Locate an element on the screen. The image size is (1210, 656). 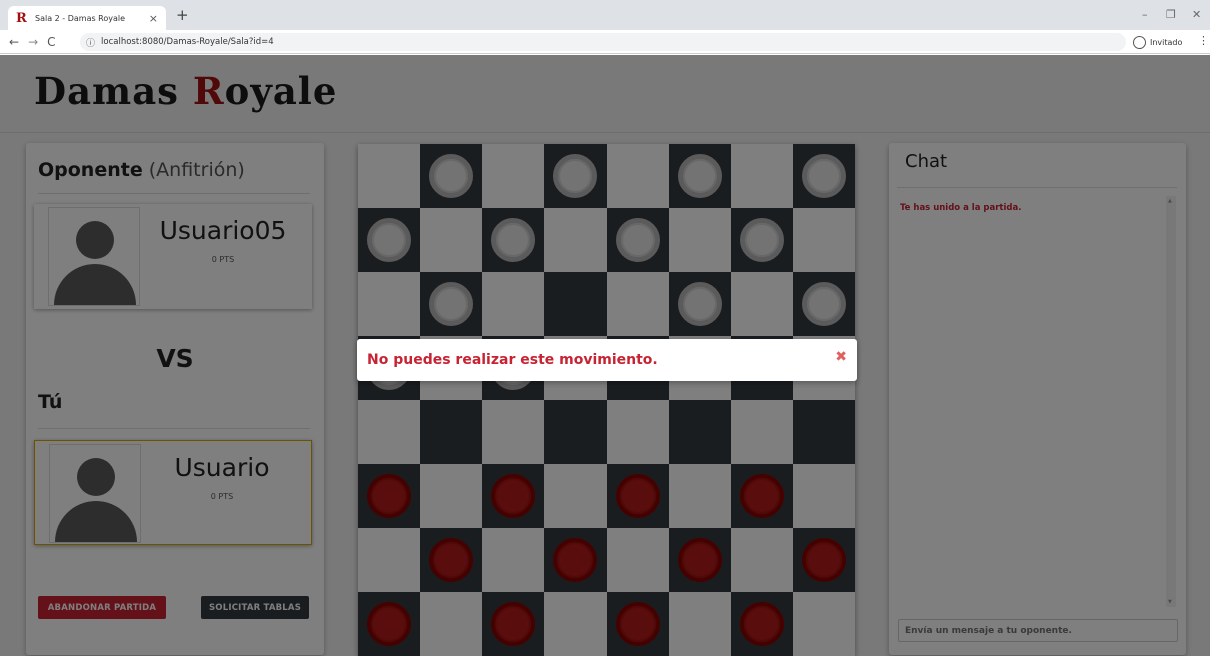
tab-active: R Sala 2 - Damas Royale × is located at coordinates (87, 18).